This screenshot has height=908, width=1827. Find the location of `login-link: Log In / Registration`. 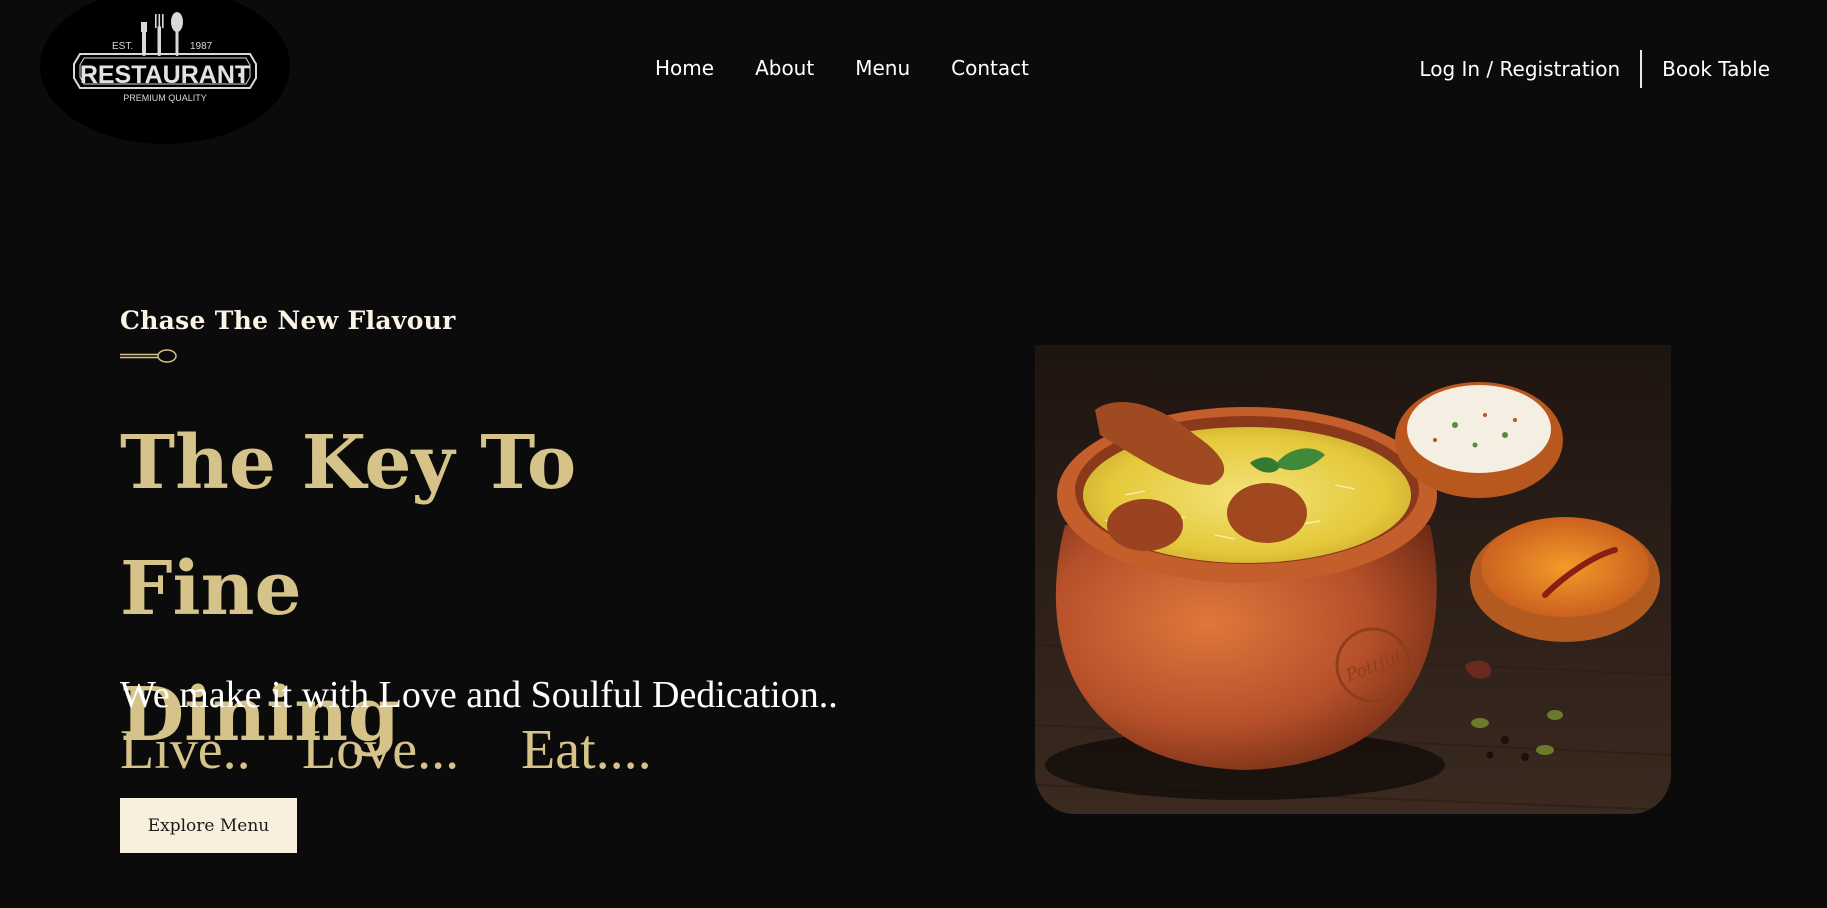

login-link: Log In / Registration is located at coordinates (1519, 69).